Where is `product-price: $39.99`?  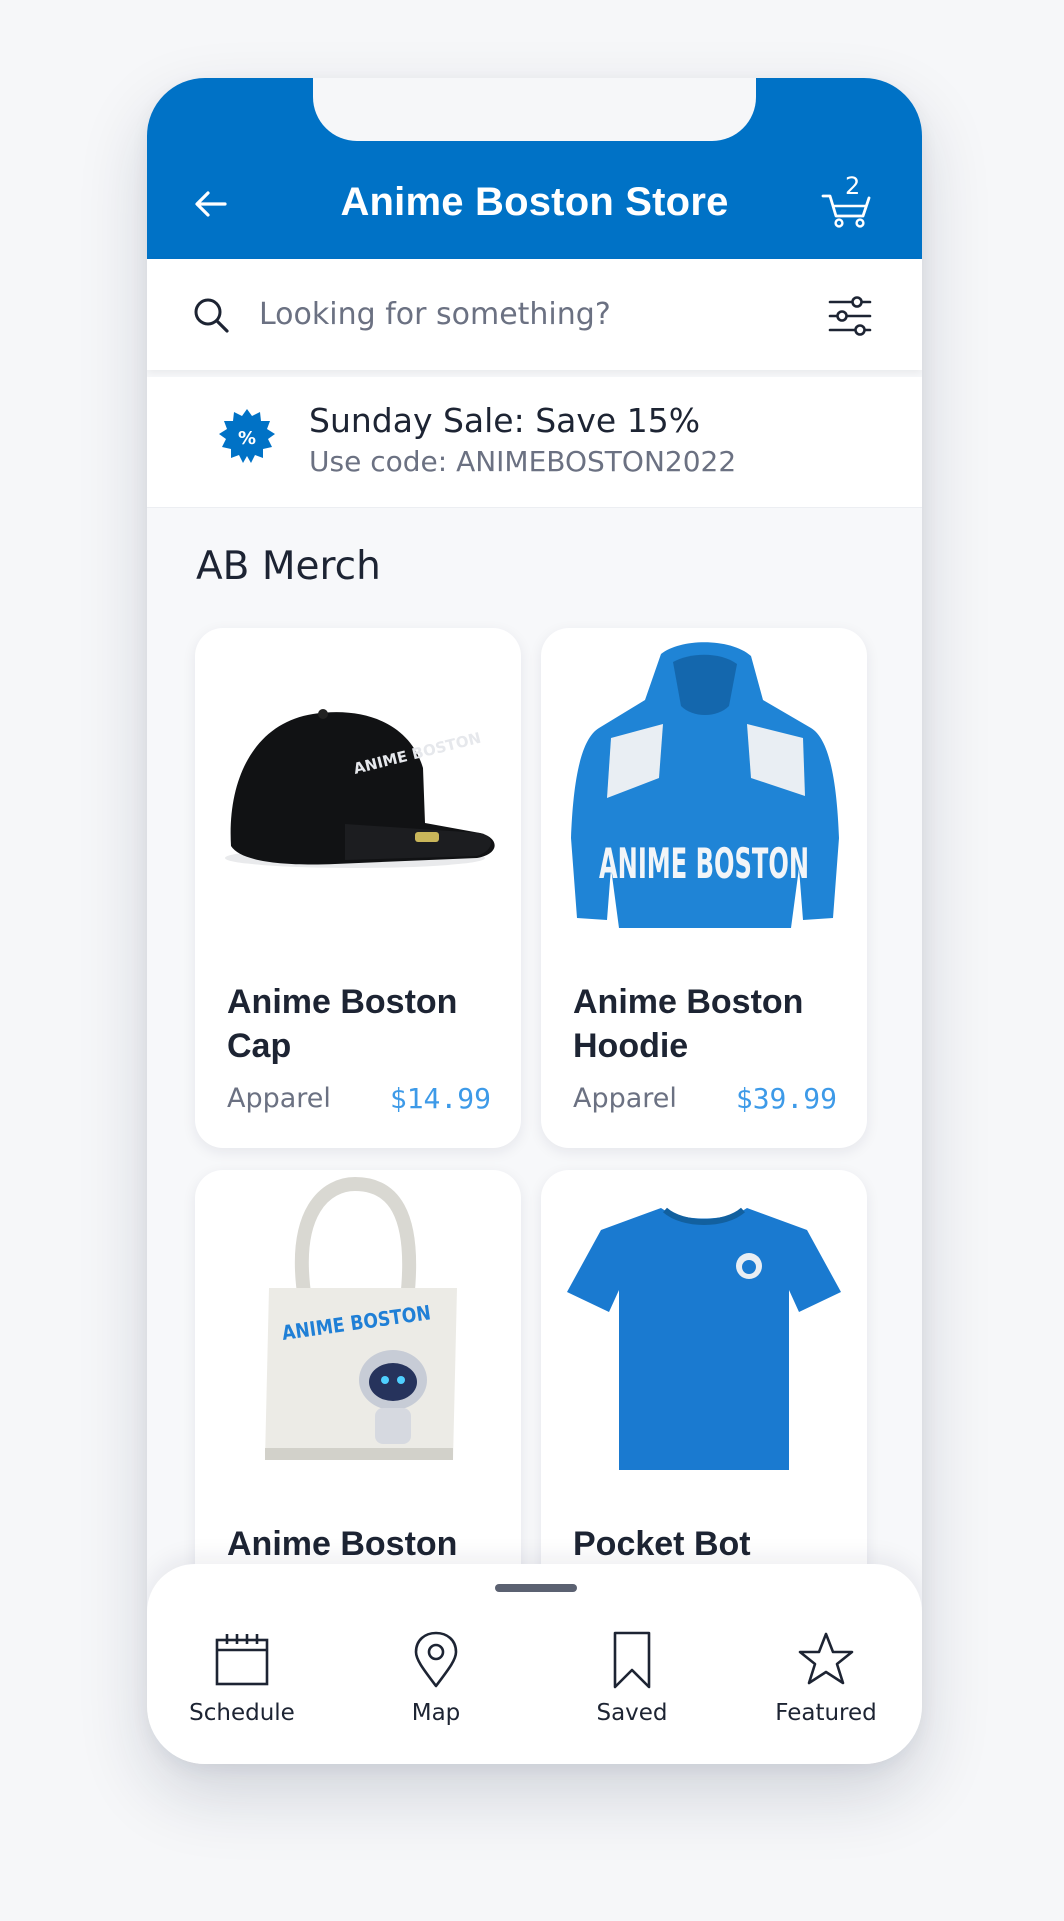
product-price: $39.99 is located at coordinates (786, 1098).